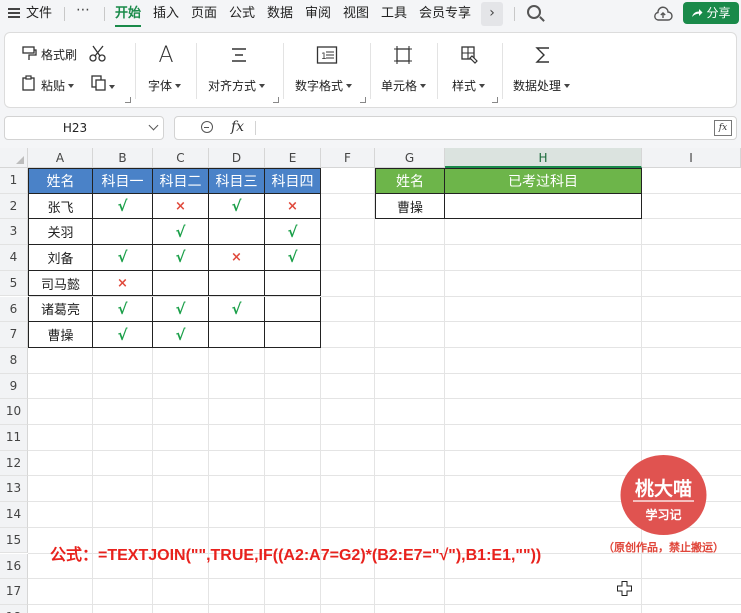 This screenshot has width=741, height=613. I want to click on column-header-a: A, so click(60, 158).